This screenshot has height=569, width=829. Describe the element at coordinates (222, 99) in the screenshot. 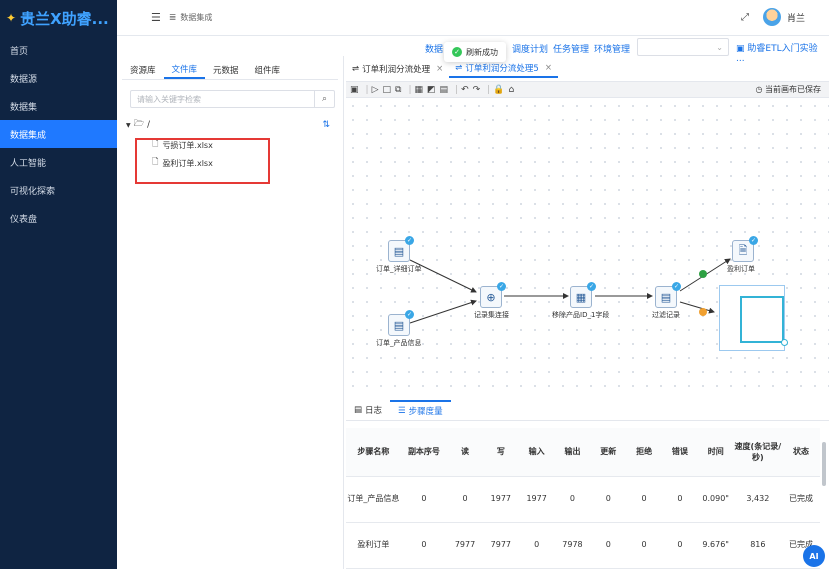

I see `search-input: 请输入关键字检索` at that location.